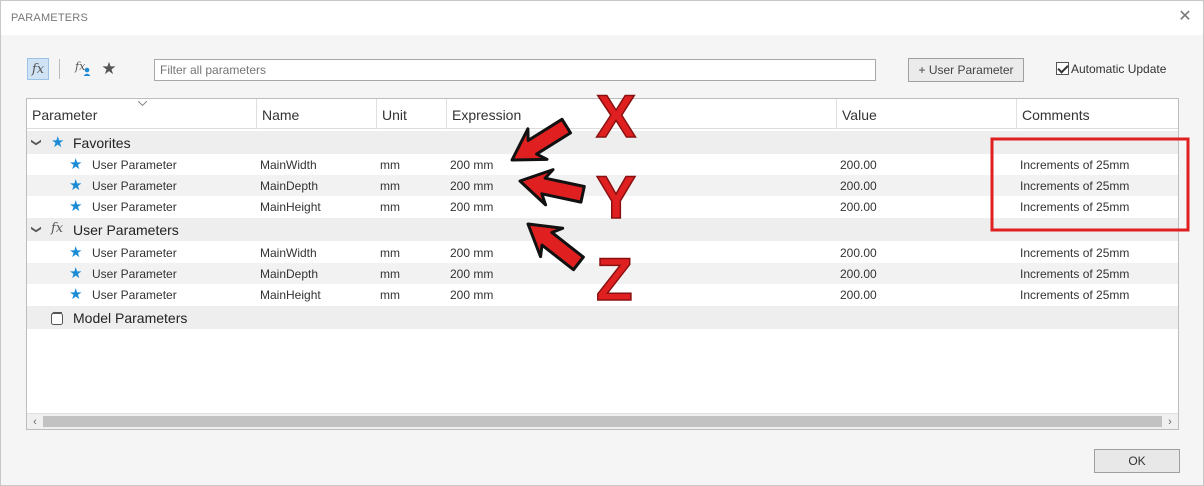 This screenshot has width=1204, height=486. What do you see at coordinates (642, 114) in the screenshot?
I see `column-header-expression: Expression` at bounding box center [642, 114].